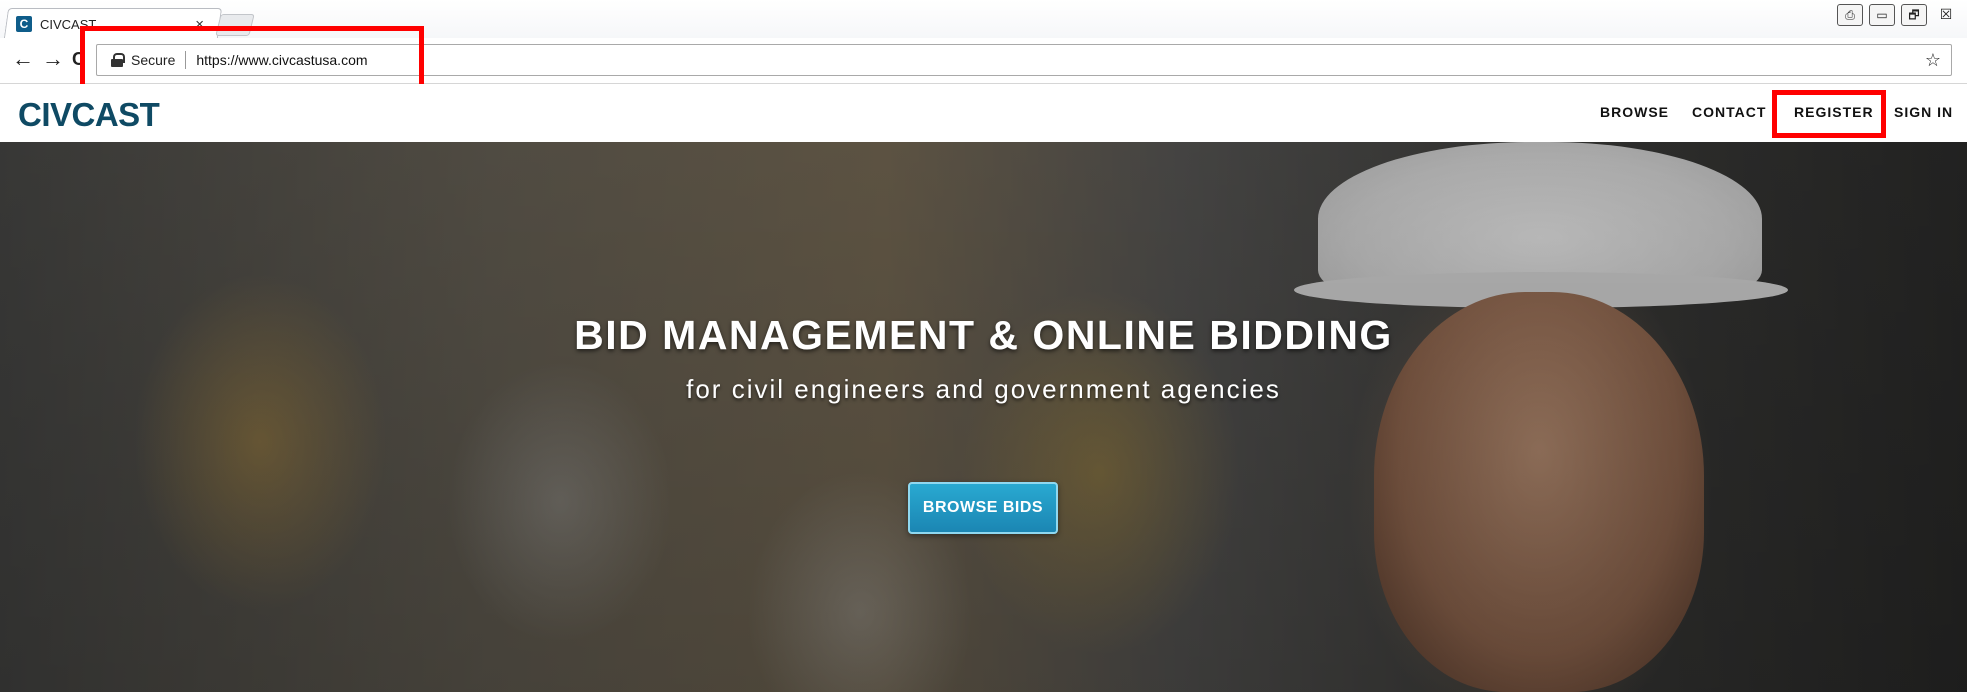 The width and height of the screenshot is (1967, 692). What do you see at coordinates (1882, 15) in the screenshot?
I see `minimize-icon: ▭` at bounding box center [1882, 15].